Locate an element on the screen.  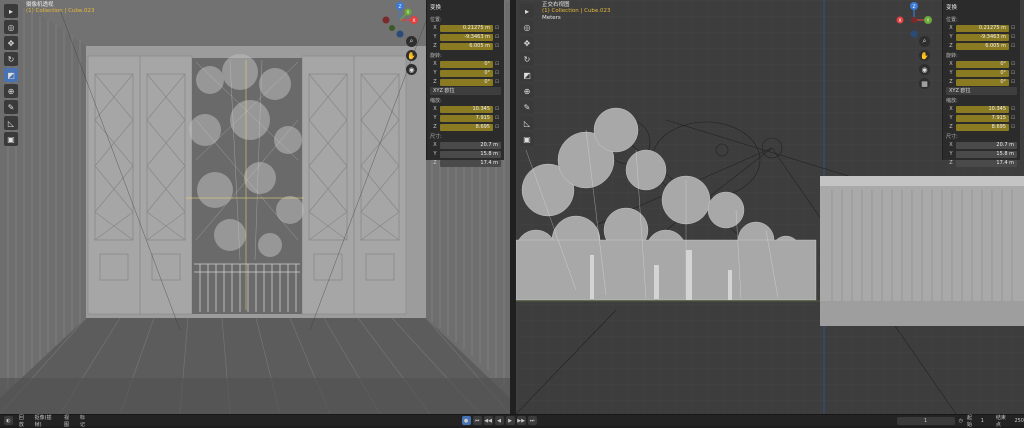
view-menu: 视图 is located at coordinates (69, 421).